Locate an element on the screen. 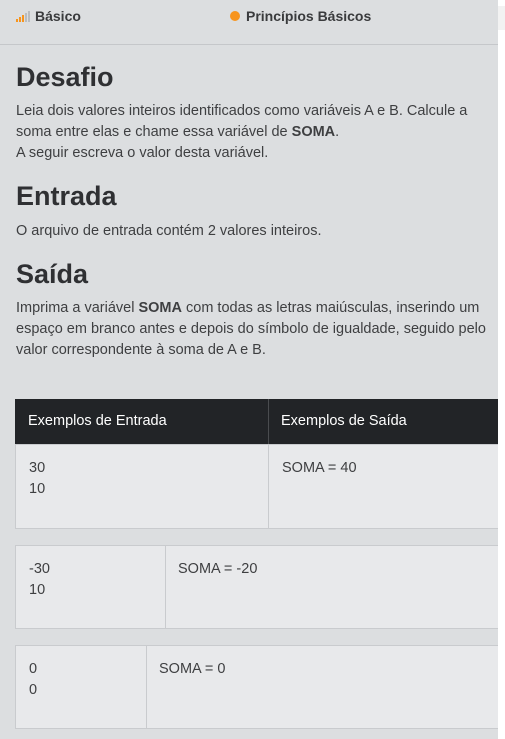  example-output: SOMA = -20 is located at coordinates (218, 569).